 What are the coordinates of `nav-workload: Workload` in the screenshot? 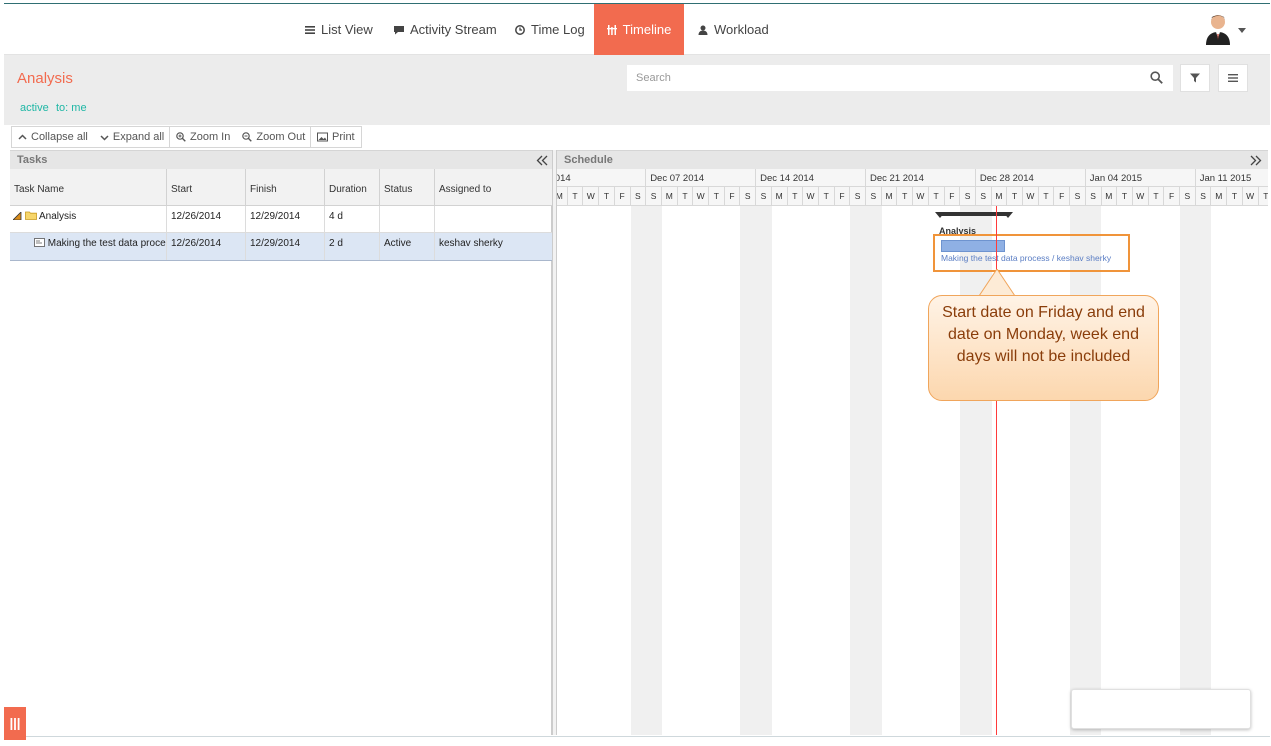 It's located at (733, 29).